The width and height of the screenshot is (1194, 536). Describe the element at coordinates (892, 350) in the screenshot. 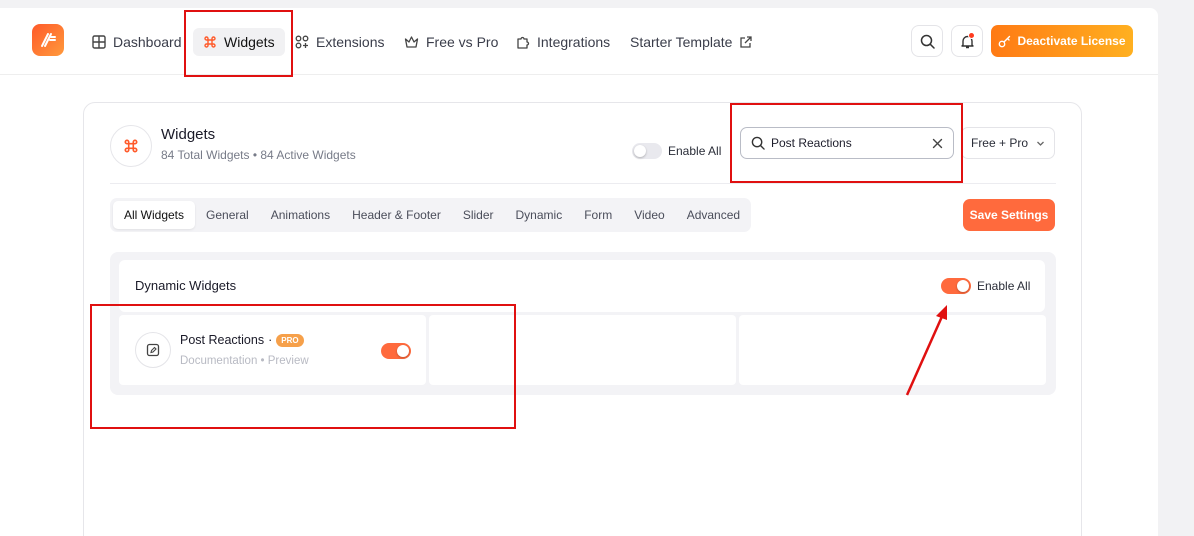

I see `empty-widget-slot` at that location.